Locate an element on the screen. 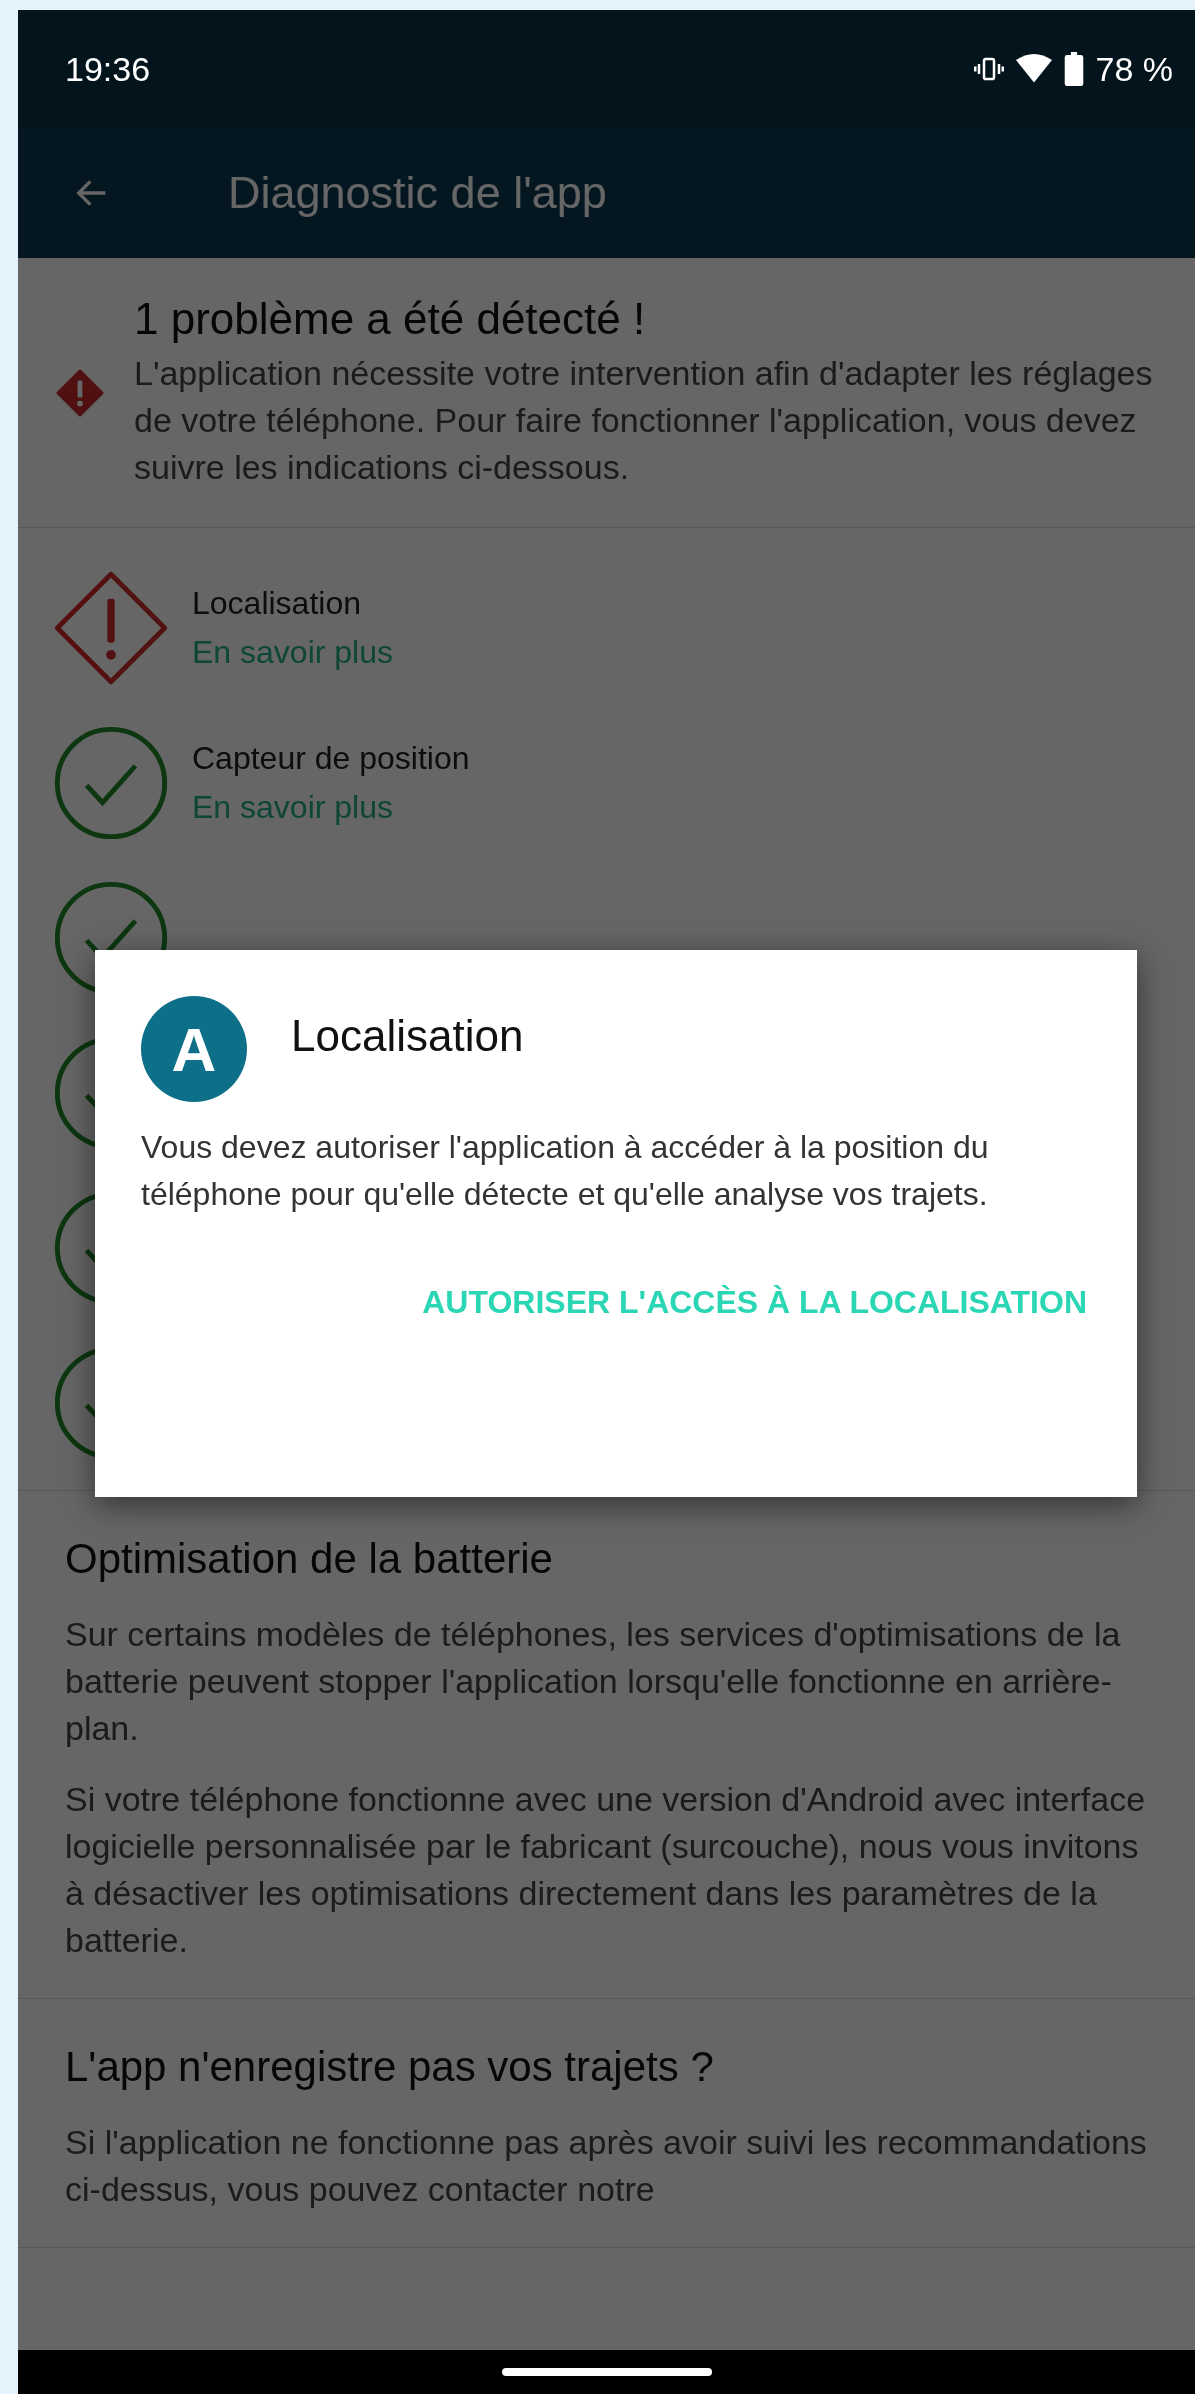 The width and height of the screenshot is (1195, 2394). home-handle is located at coordinates (606, 2372).